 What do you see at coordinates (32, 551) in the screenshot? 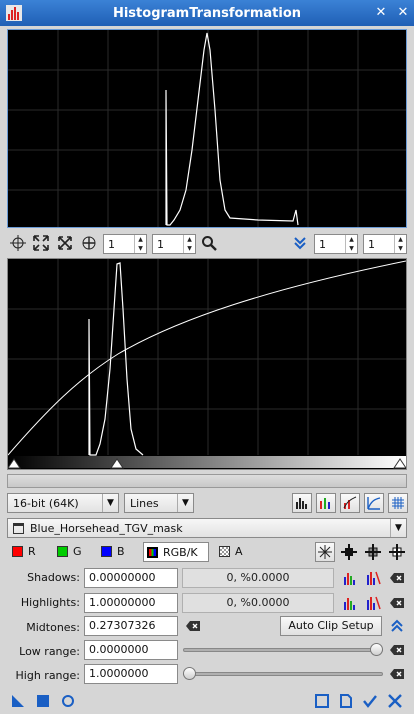
I see `channel-label: R` at bounding box center [32, 551].